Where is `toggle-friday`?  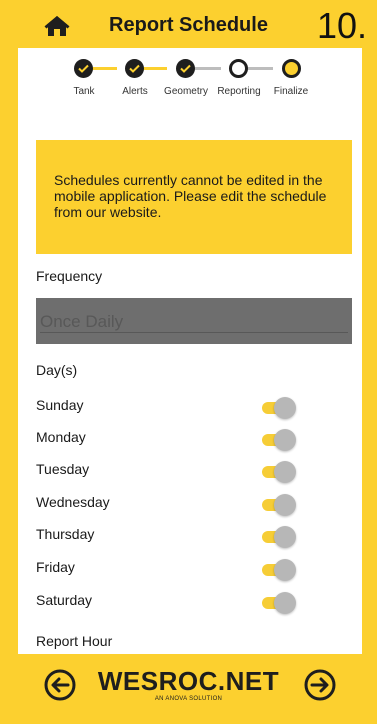 toggle-friday is located at coordinates (279, 570).